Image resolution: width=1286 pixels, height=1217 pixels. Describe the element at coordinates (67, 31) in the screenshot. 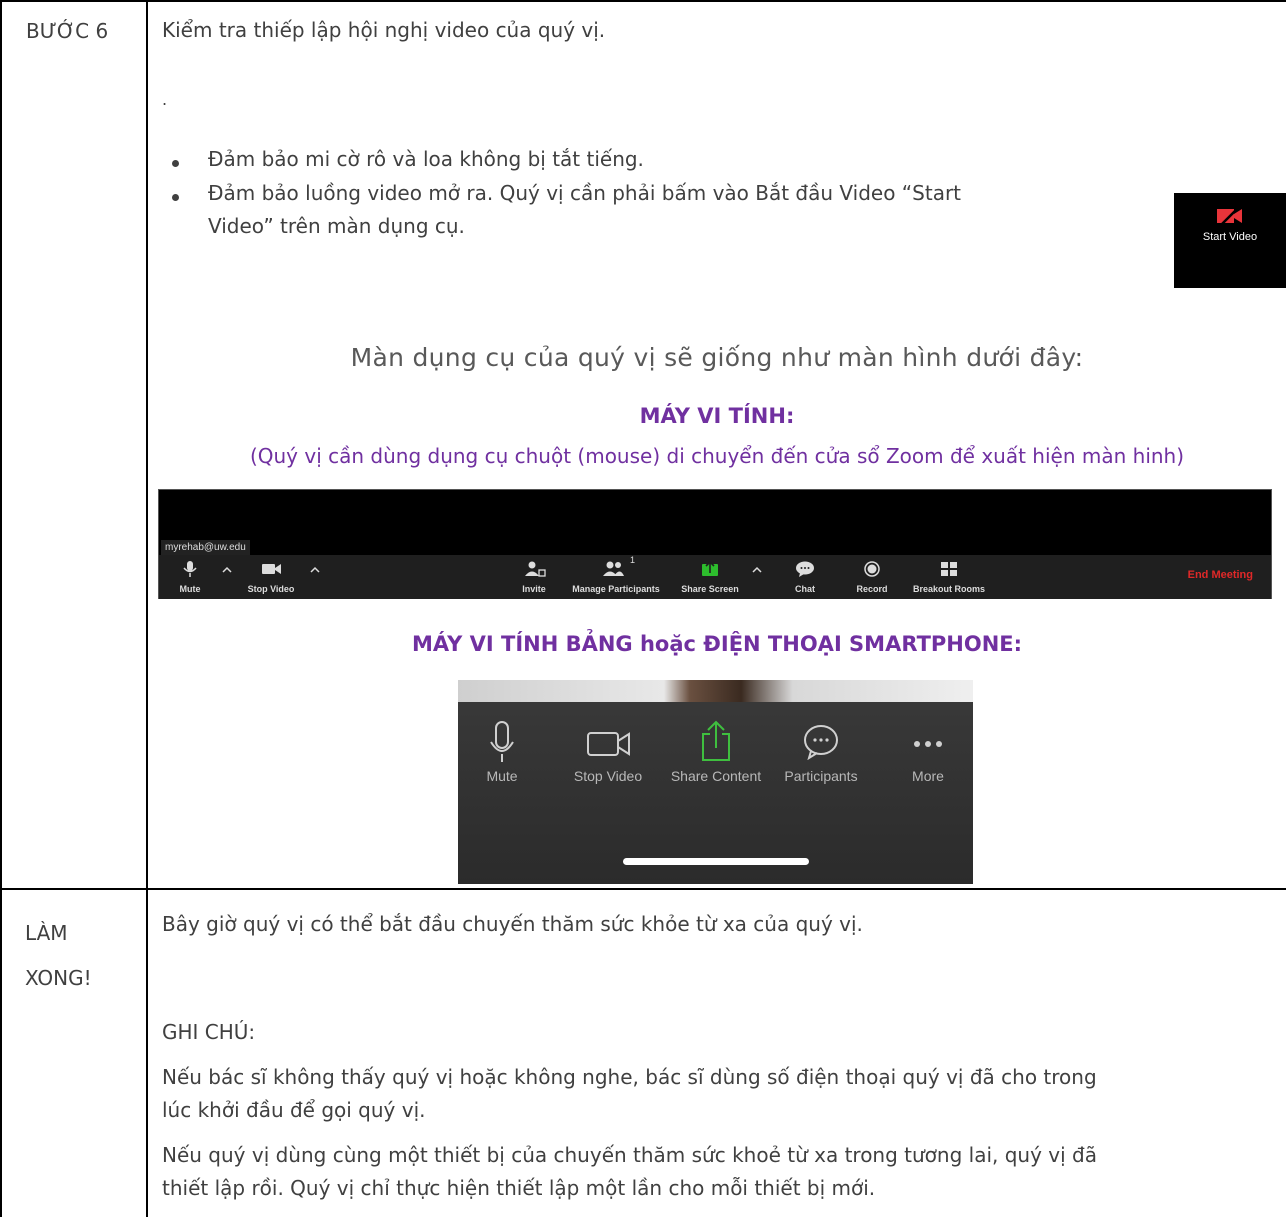

I see `step-label: BƯỚC 6` at that location.